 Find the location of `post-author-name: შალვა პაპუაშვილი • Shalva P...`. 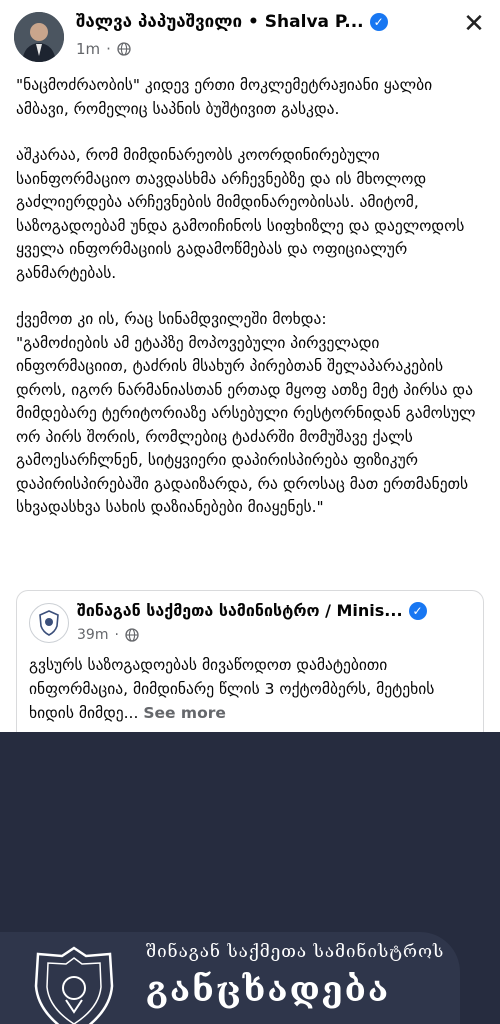

post-author-name: შალვა პაპუაშვილი • Shalva P... is located at coordinates (220, 22).